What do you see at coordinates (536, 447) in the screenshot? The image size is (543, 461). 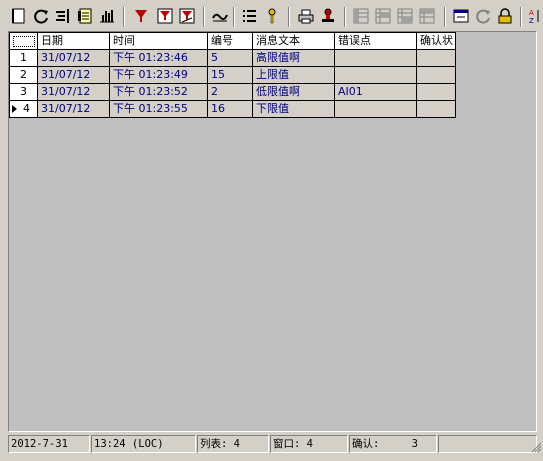 I see `resize-grip-icon` at bounding box center [536, 447].